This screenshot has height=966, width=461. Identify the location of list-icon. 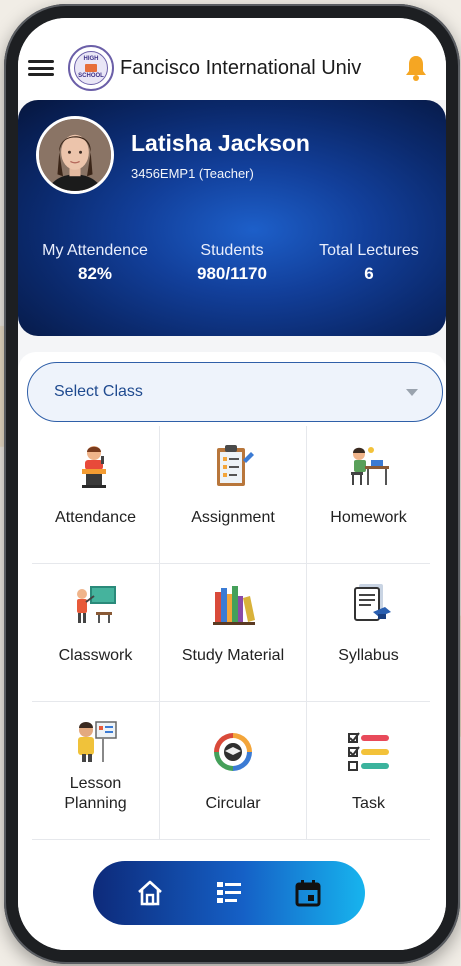
(229, 893).